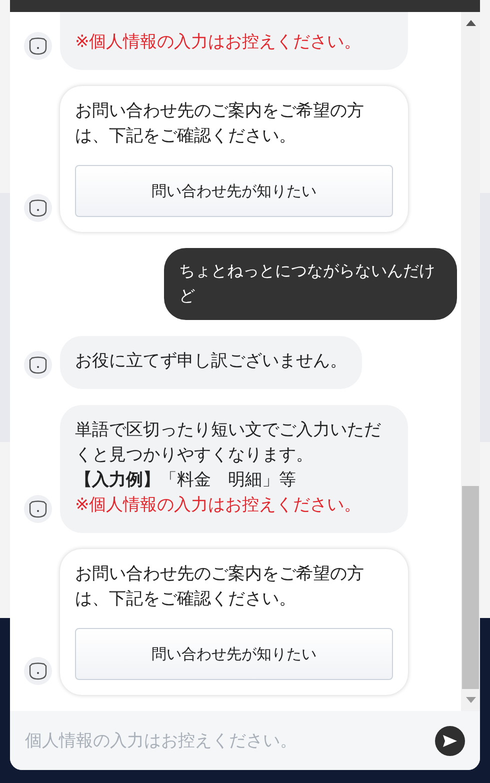 This screenshot has width=490, height=783. I want to click on message-input: 個人情報の入力はお控えください。, so click(245, 740).